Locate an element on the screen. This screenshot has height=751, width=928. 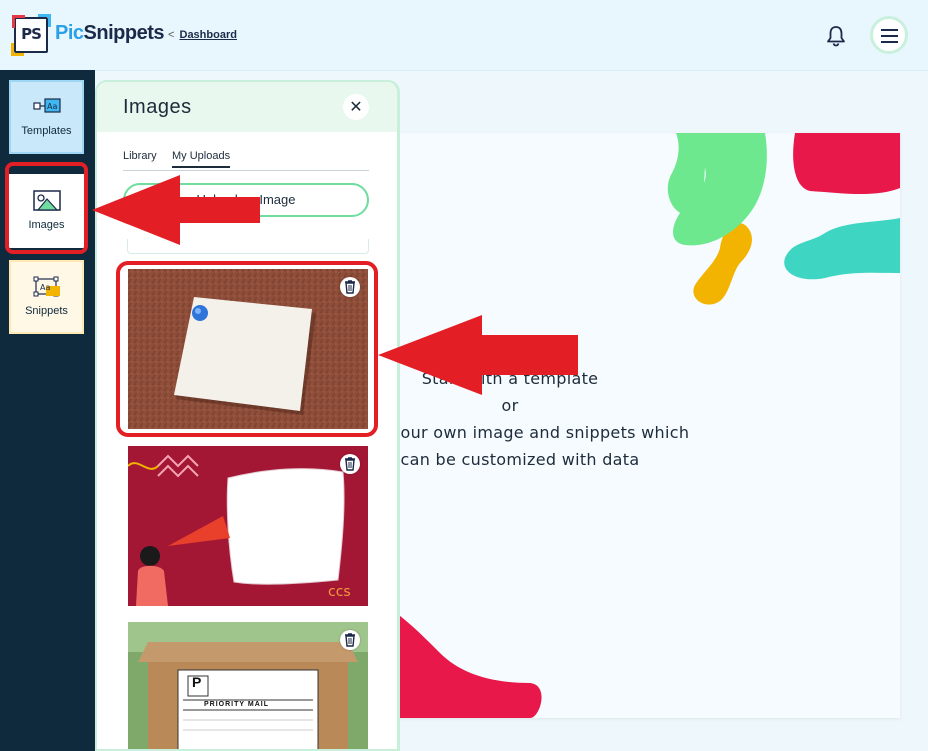
annotation-highlight-thumbnail is located at coordinates (247, 349).